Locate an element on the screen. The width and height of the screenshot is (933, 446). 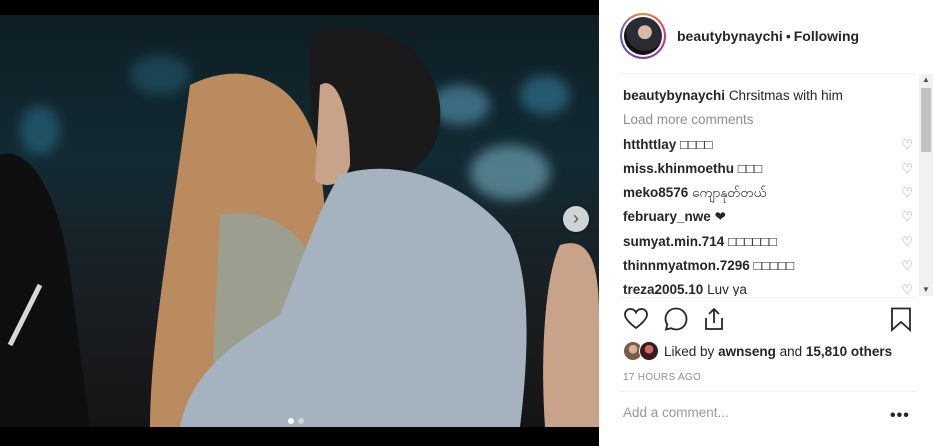
comment-row: sumyat.min.714 □□□□□□ ♡ is located at coordinates (768, 242).